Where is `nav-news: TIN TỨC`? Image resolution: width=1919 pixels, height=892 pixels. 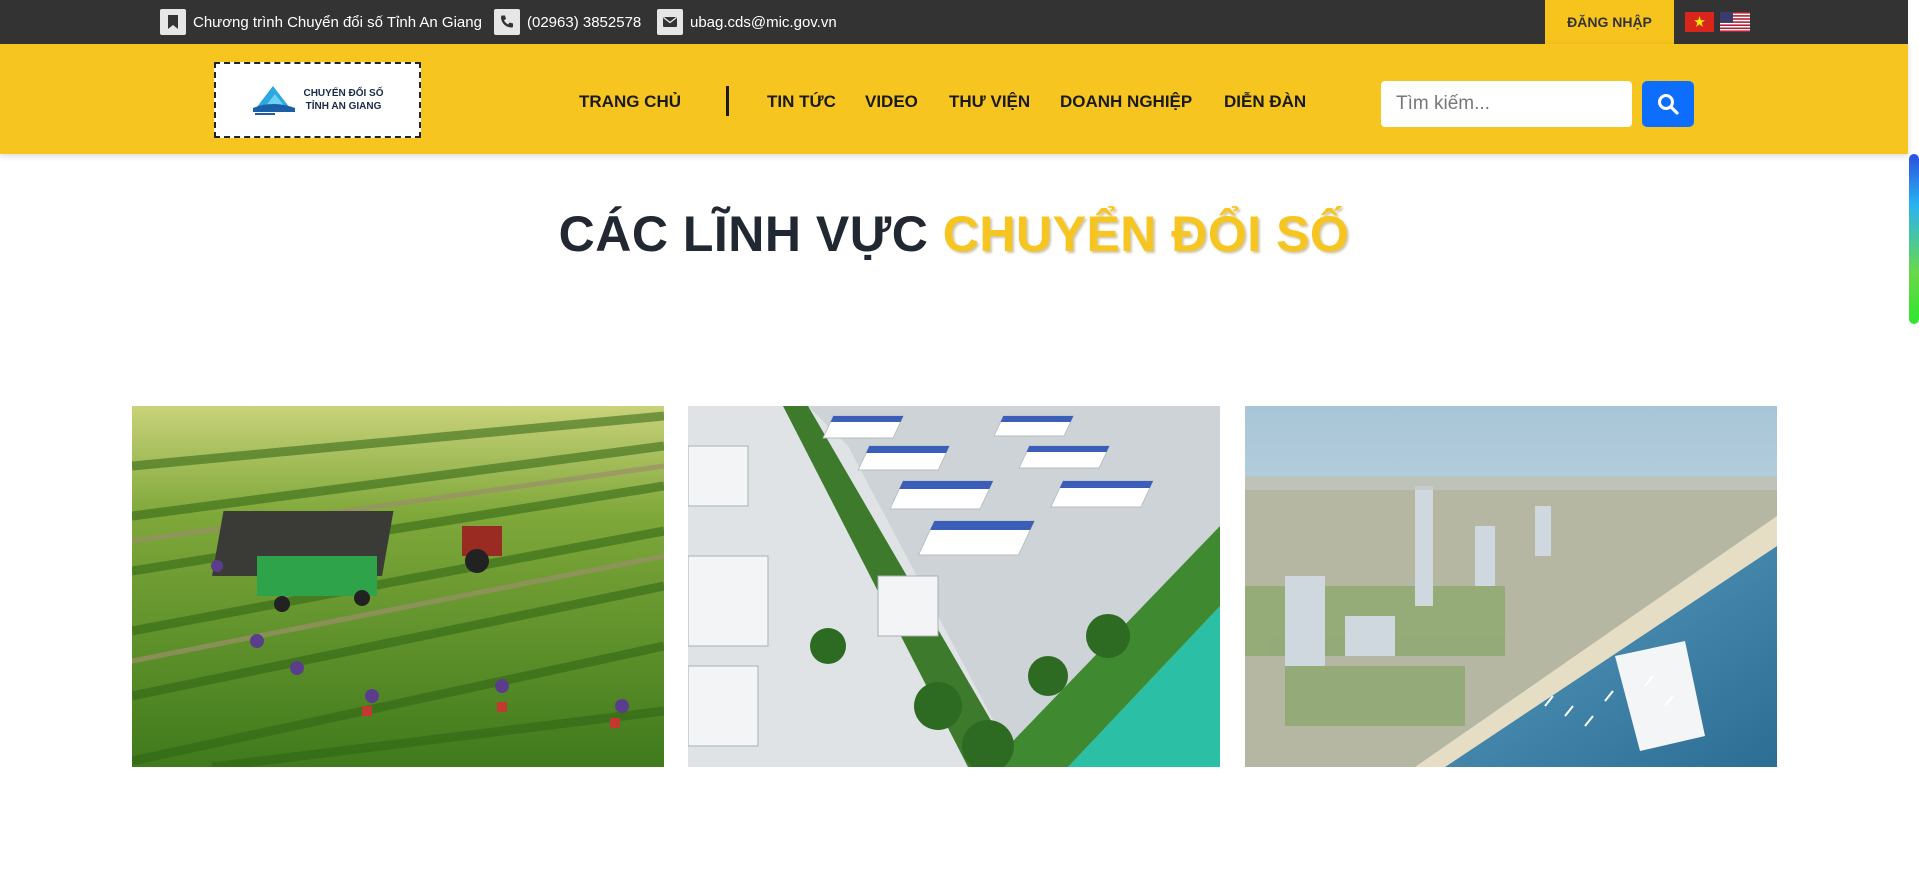
nav-news: TIN TỨC is located at coordinates (801, 102).